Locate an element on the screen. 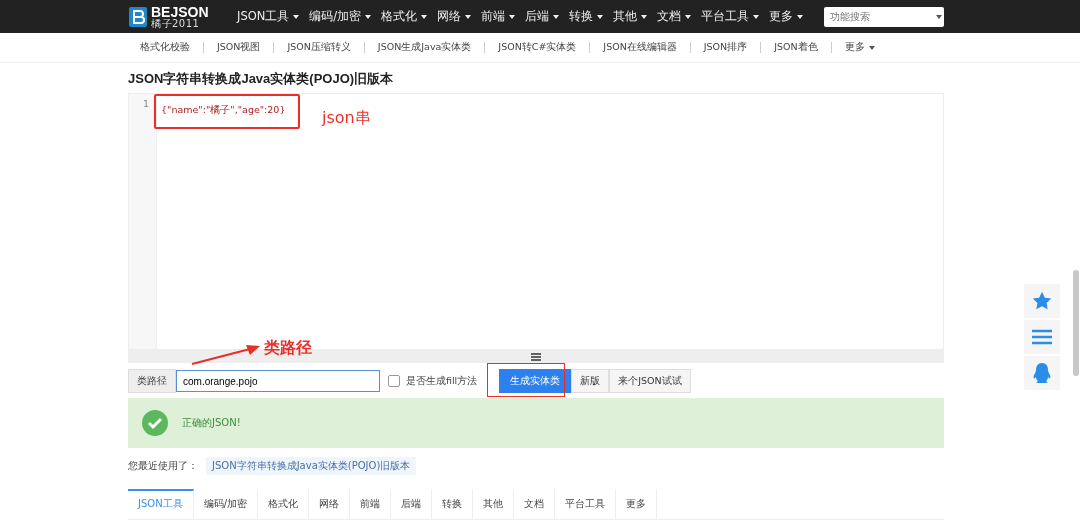 The image size is (1080, 530). menu-item: JSON工具 is located at coordinates (268, 16).